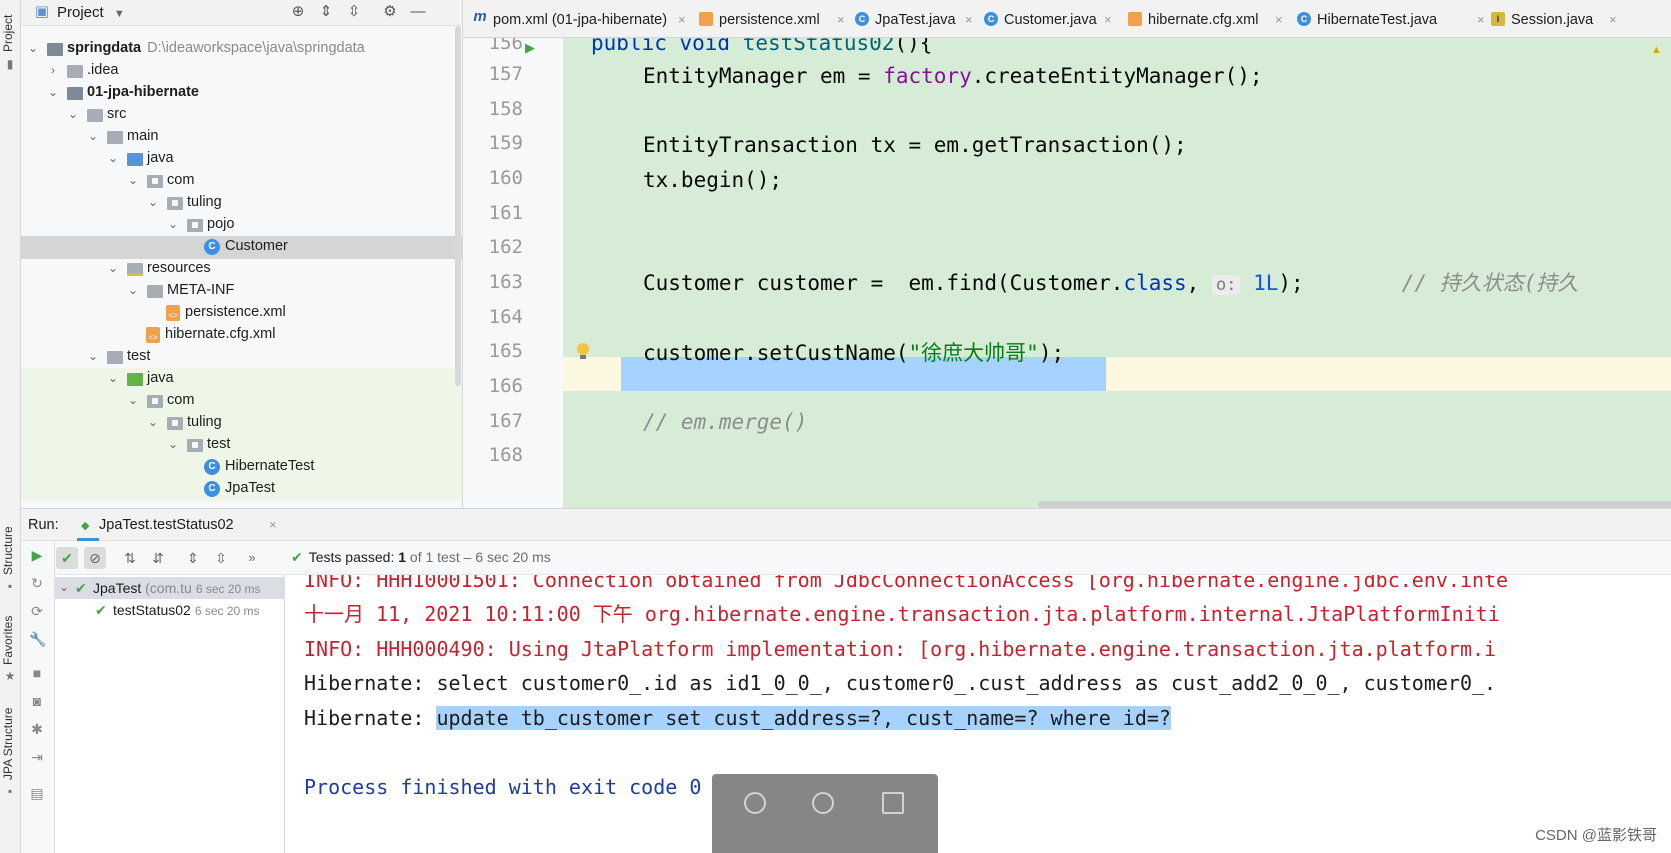 This screenshot has width=1671, height=853. What do you see at coordinates (241, 247) in the screenshot?
I see `tree-item-customer: C Customer` at bounding box center [241, 247].